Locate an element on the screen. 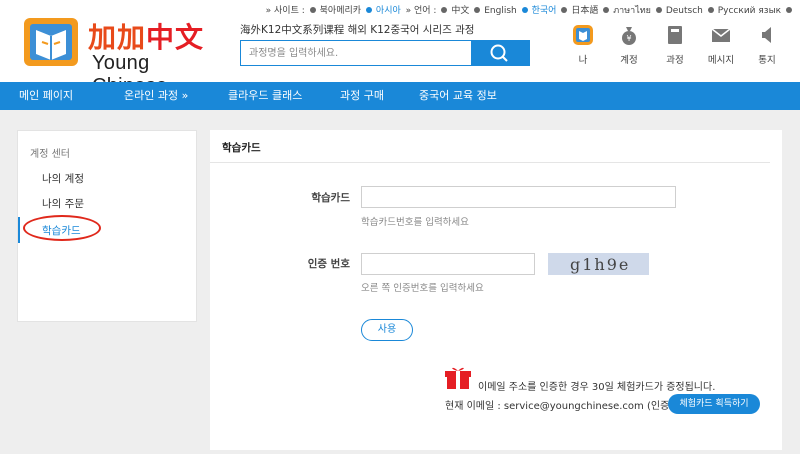  active-indicator is located at coordinates (19, 230).